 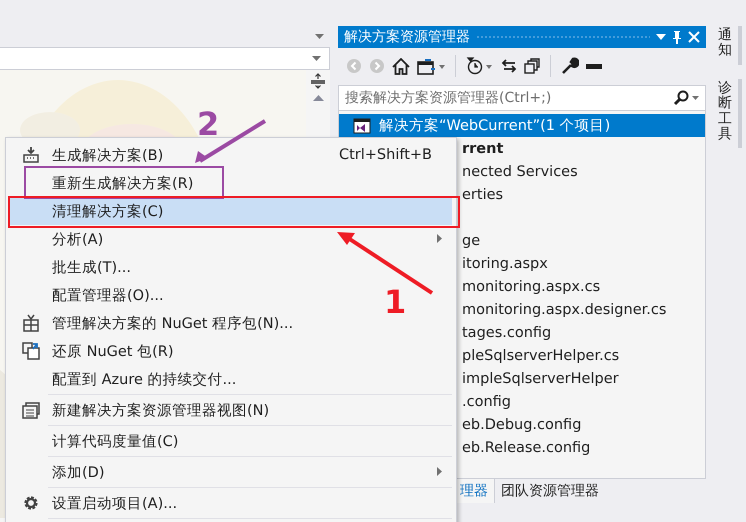 I want to click on close-icon, so click(x=694, y=37).